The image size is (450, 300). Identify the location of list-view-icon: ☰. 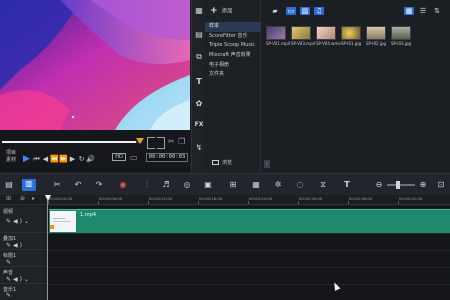
(423, 11).